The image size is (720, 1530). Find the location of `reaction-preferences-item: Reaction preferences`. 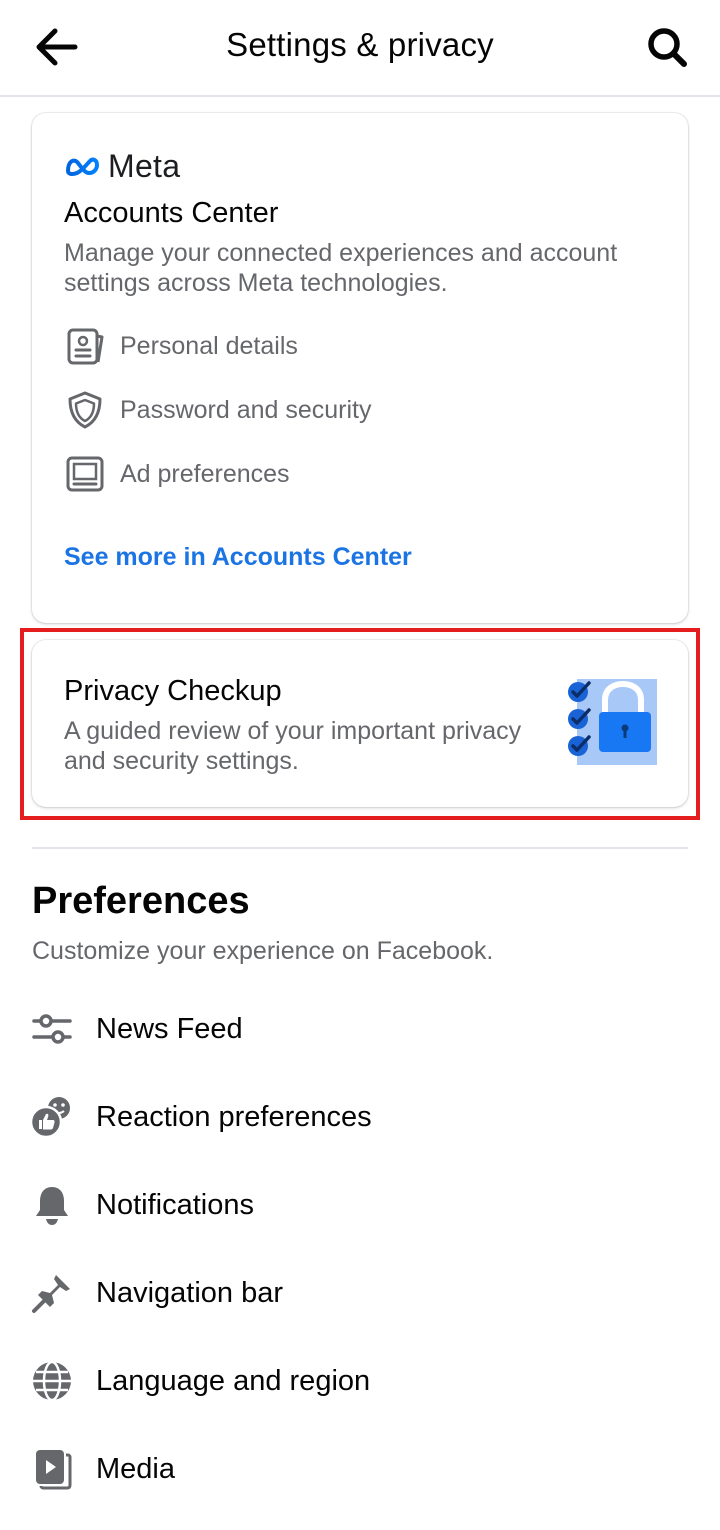

reaction-preferences-item: Reaction preferences is located at coordinates (360, 1117).